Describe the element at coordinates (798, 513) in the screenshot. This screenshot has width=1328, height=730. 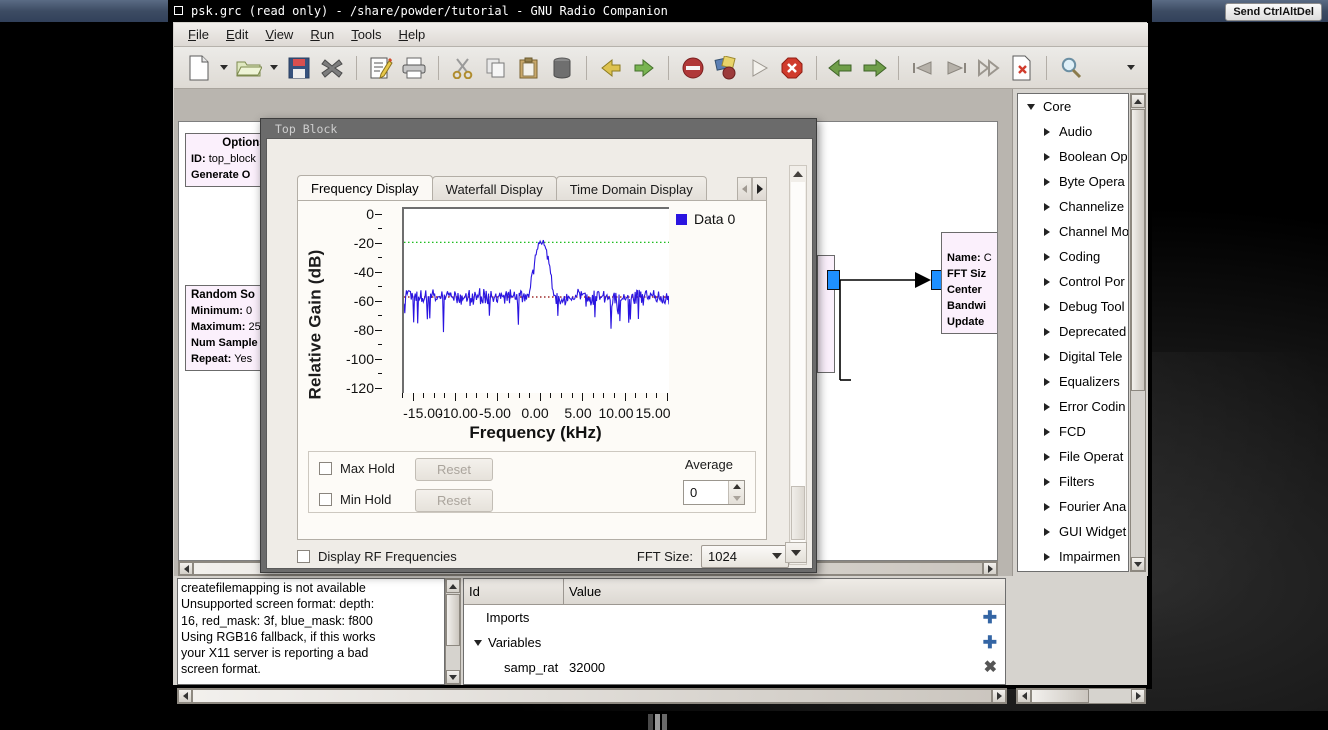
I see `dialog-scroll-thumb` at that location.